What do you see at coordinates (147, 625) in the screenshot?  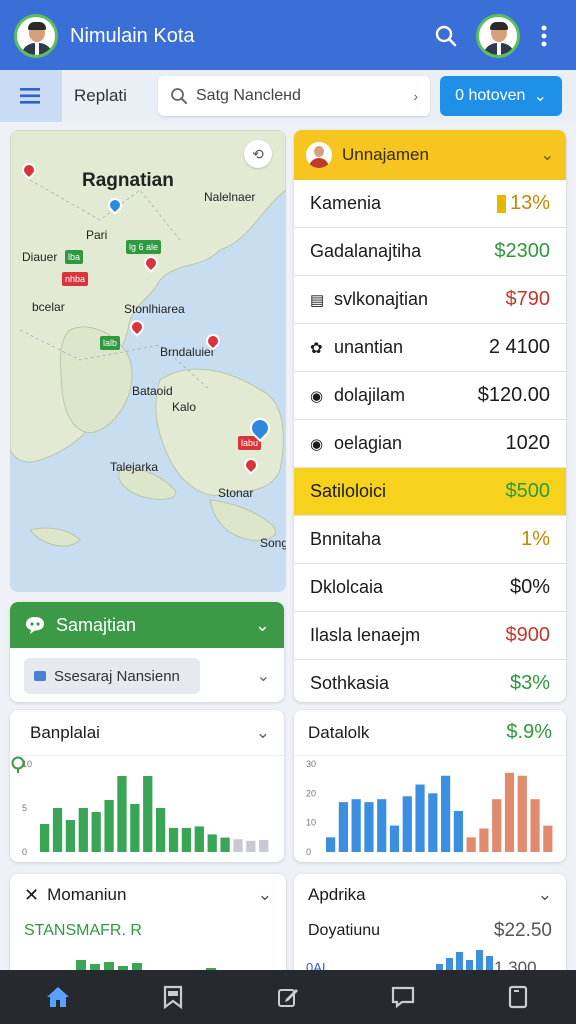 I see `filter-header: Samajtian ⌄` at bounding box center [147, 625].